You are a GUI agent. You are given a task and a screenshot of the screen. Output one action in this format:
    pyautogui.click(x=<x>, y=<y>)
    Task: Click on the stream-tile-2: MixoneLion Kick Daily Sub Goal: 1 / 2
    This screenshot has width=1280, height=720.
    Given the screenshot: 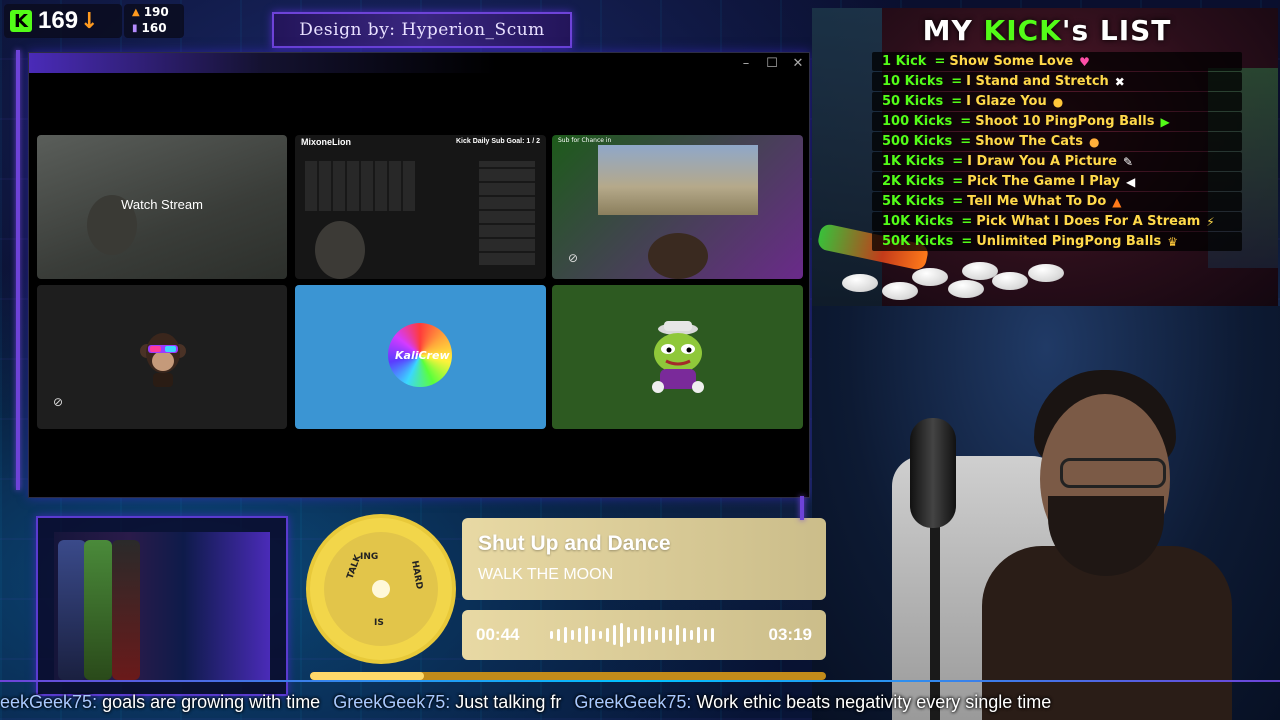 What is the action you would take?
    pyautogui.click(x=420, y=207)
    